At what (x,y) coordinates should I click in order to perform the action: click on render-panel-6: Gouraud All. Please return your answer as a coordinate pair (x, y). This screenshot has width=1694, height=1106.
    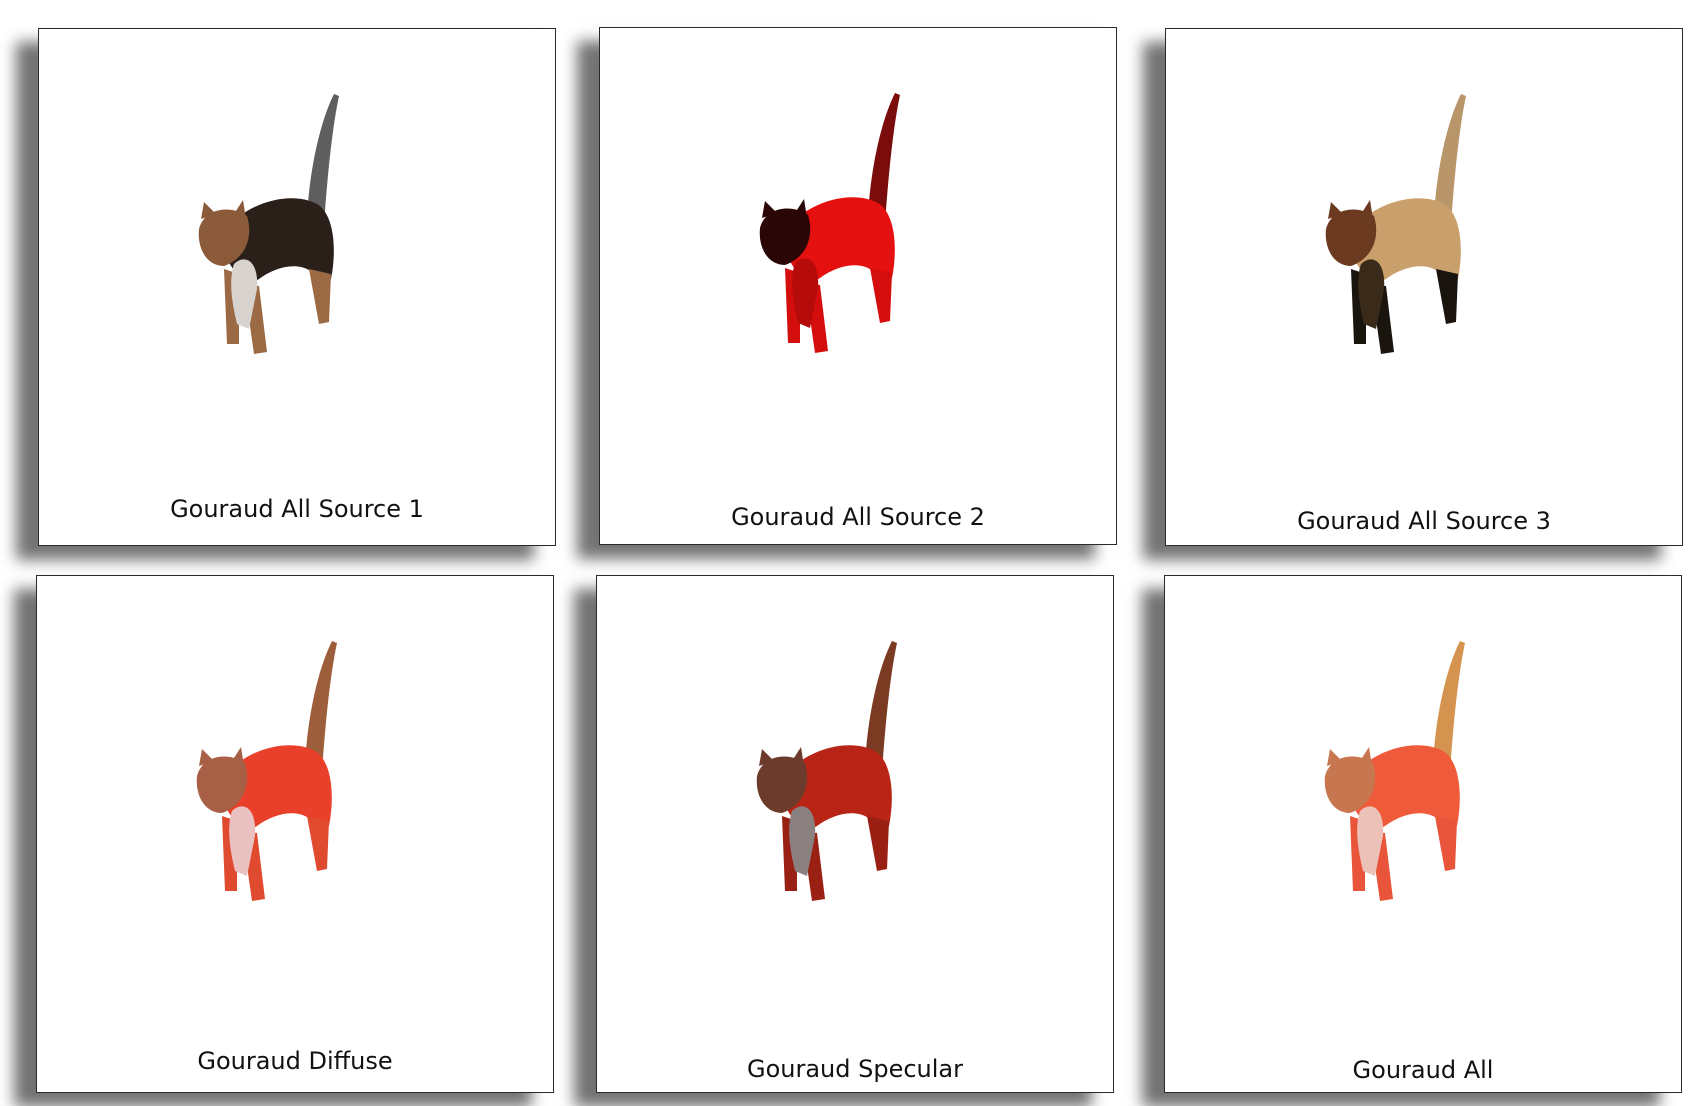
    Looking at the image, I should click on (1423, 834).